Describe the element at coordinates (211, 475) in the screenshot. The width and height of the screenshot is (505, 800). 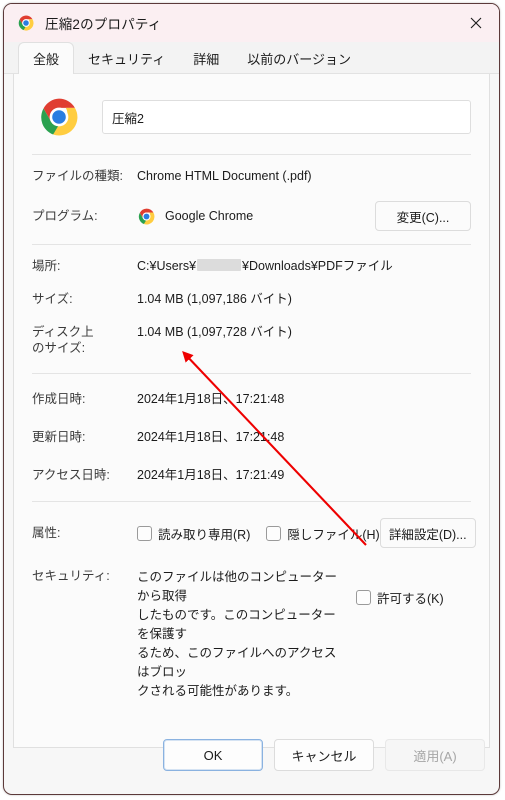
I see `accessed-value: 2024年1月18日、17:21:49` at that location.